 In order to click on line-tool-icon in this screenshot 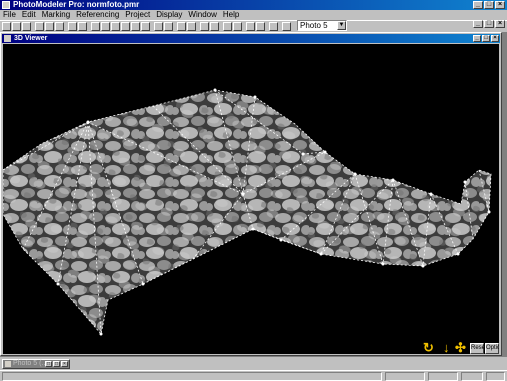, I will do `click(115, 26)`.